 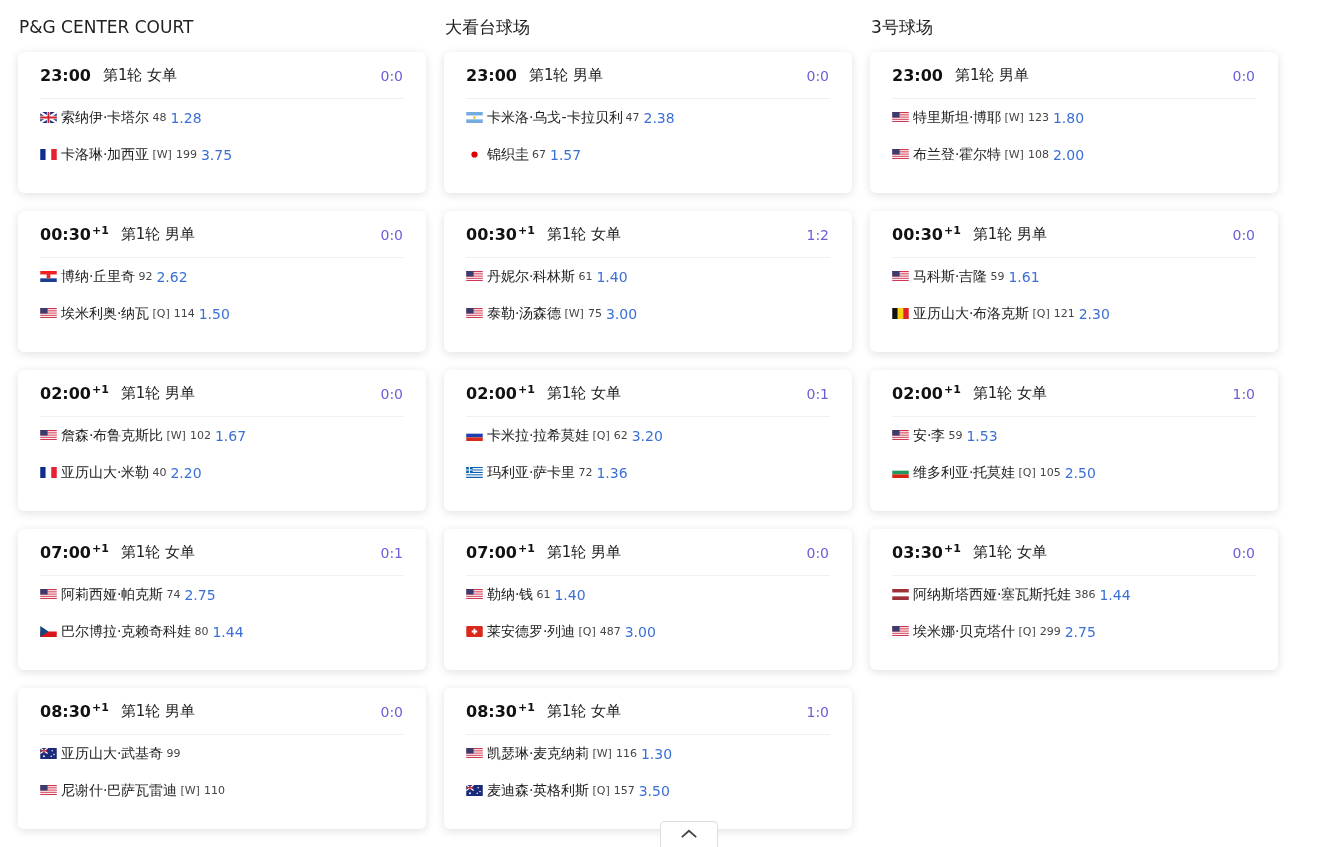 What do you see at coordinates (105, 313) in the screenshot?
I see `player-name: 埃米利奥·纳瓦` at bounding box center [105, 313].